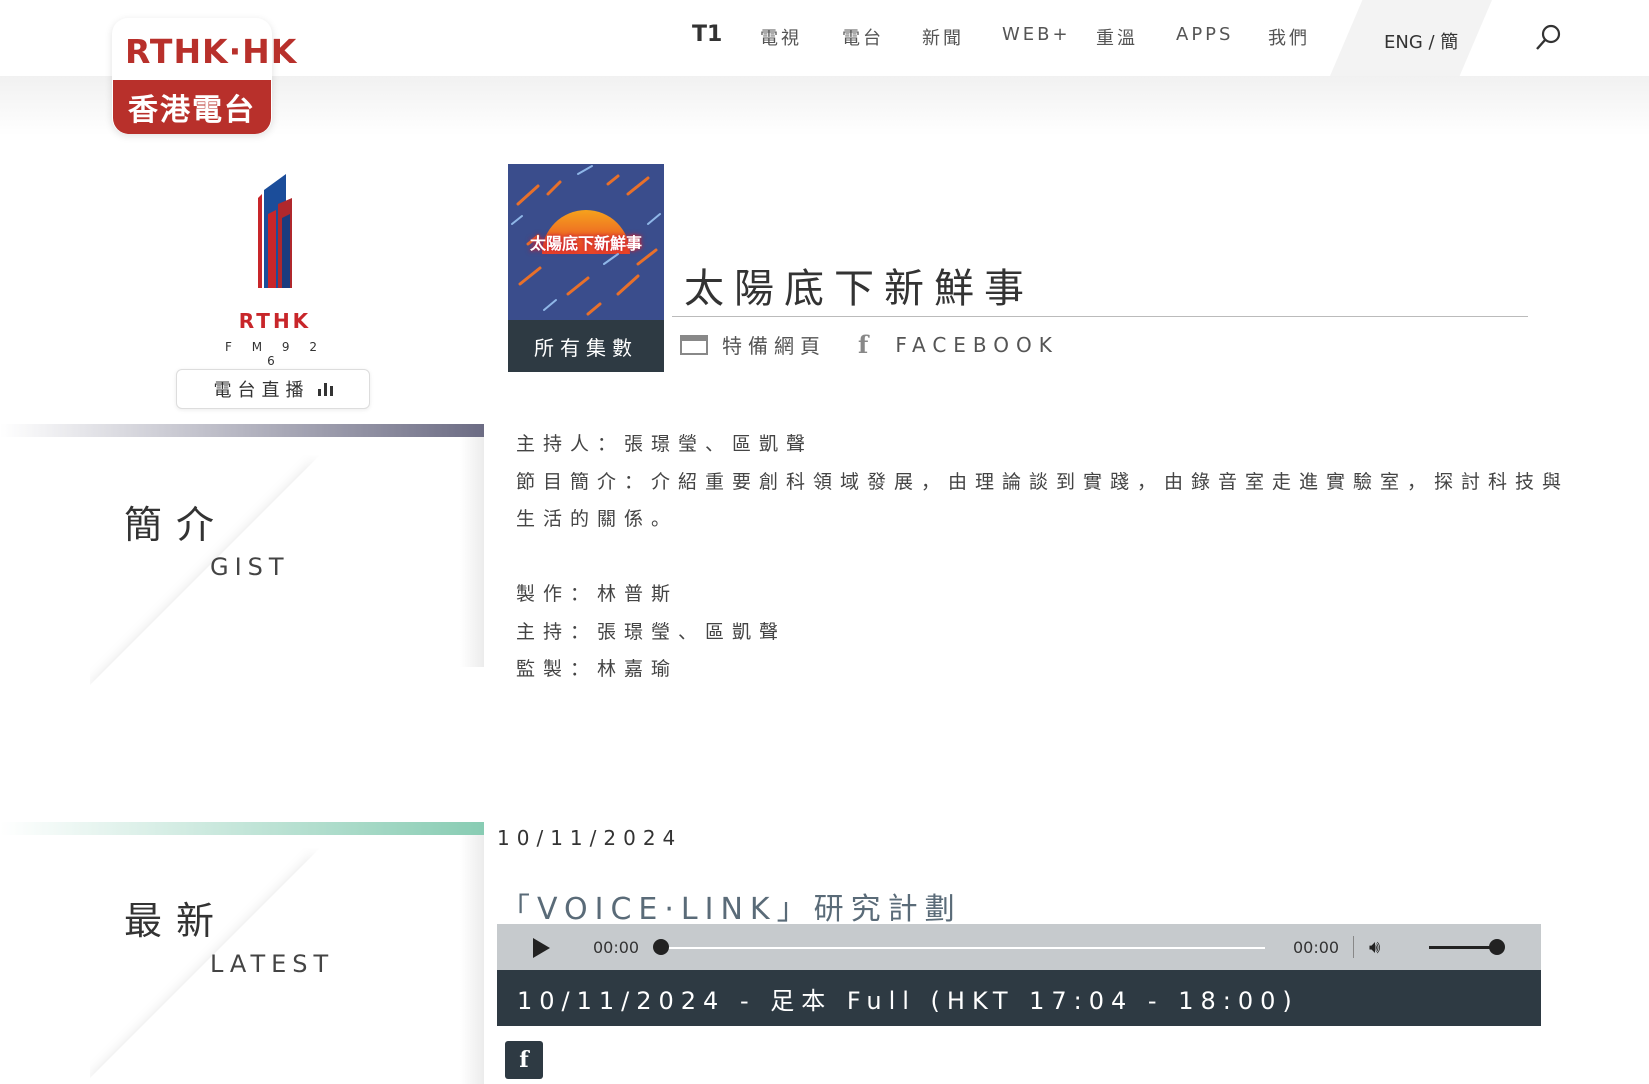 Image resolution: width=1649 pixels, height=1084 pixels. What do you see at coordinates (651, 631) in the screenshot?
I see `hosts-line: 主持：張璟瑩、區凱聲` at bounding box center [651, 631].